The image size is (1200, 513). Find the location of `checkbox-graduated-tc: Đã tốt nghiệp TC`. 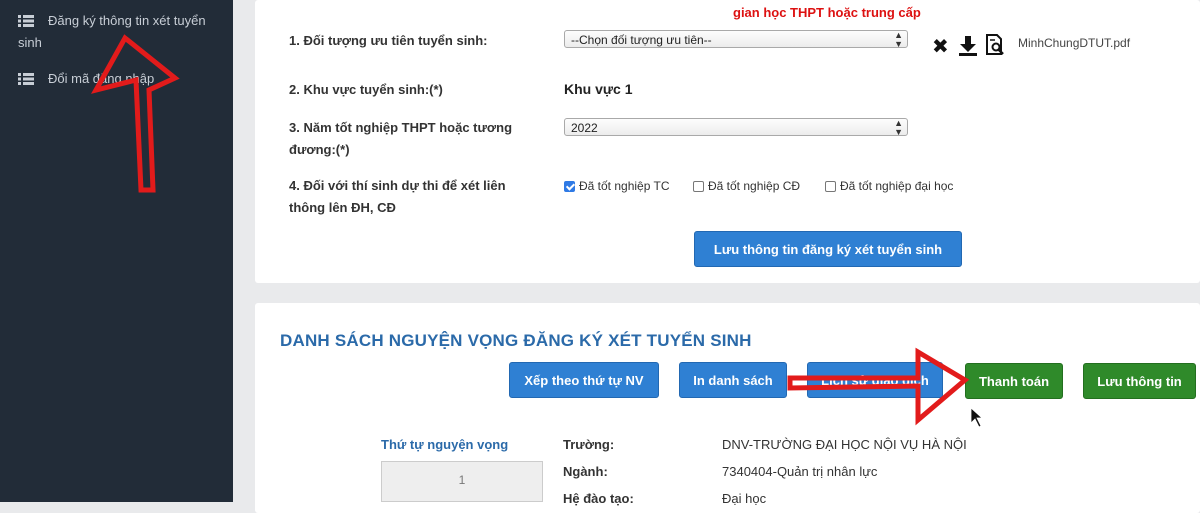

checkbox-graduated-tc: Đã tốt nghiệp TC is located at coordinates (617, 186).